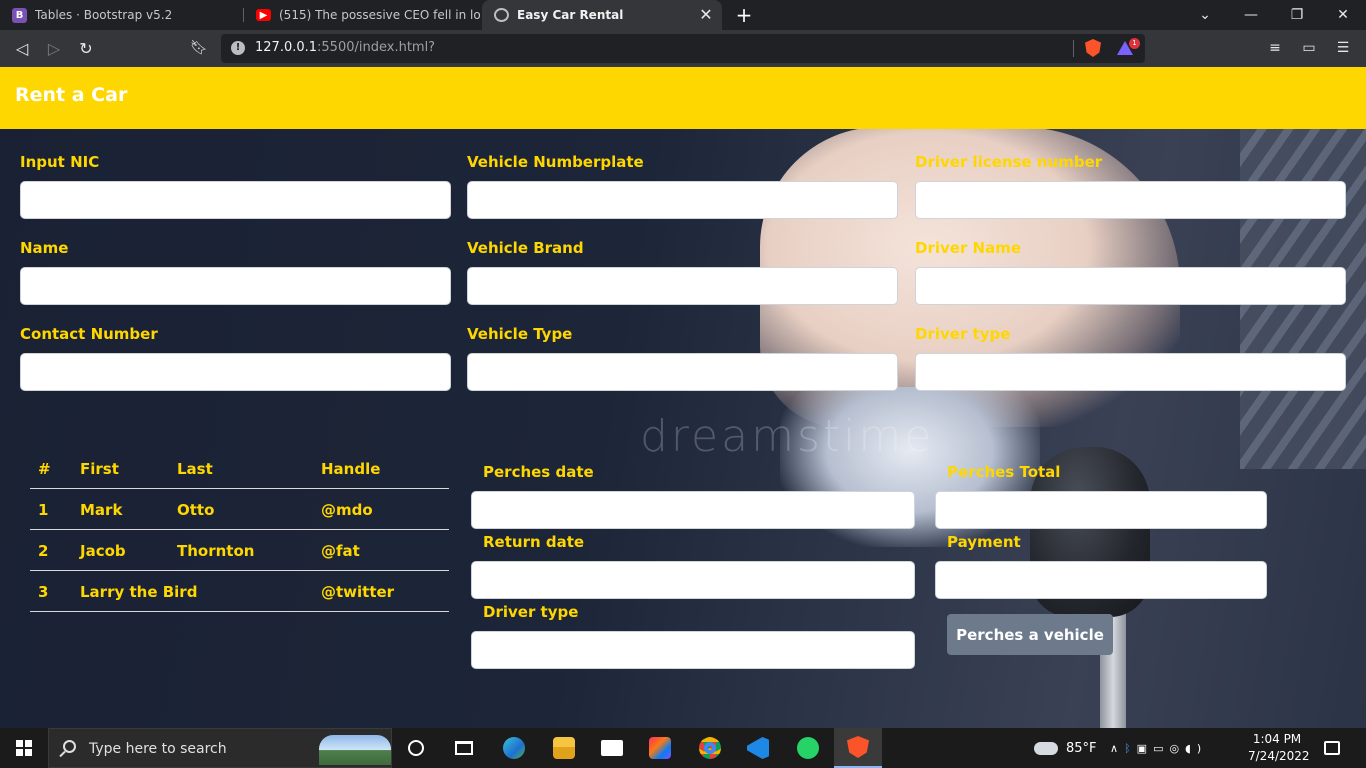 The width and height of the screenshot is (1366, 768). What do you see at coordinates (101, 510) in the screenshot?
I see `table-cell: Mark` at bounding box center [101, 510].